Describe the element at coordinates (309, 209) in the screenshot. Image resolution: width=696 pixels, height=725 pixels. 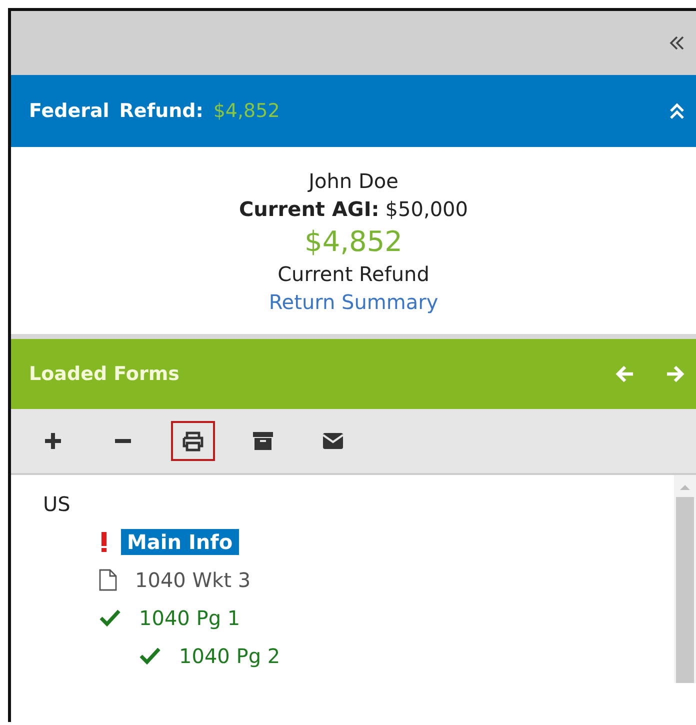
I see `agi-label: Current AGI:` at that location.